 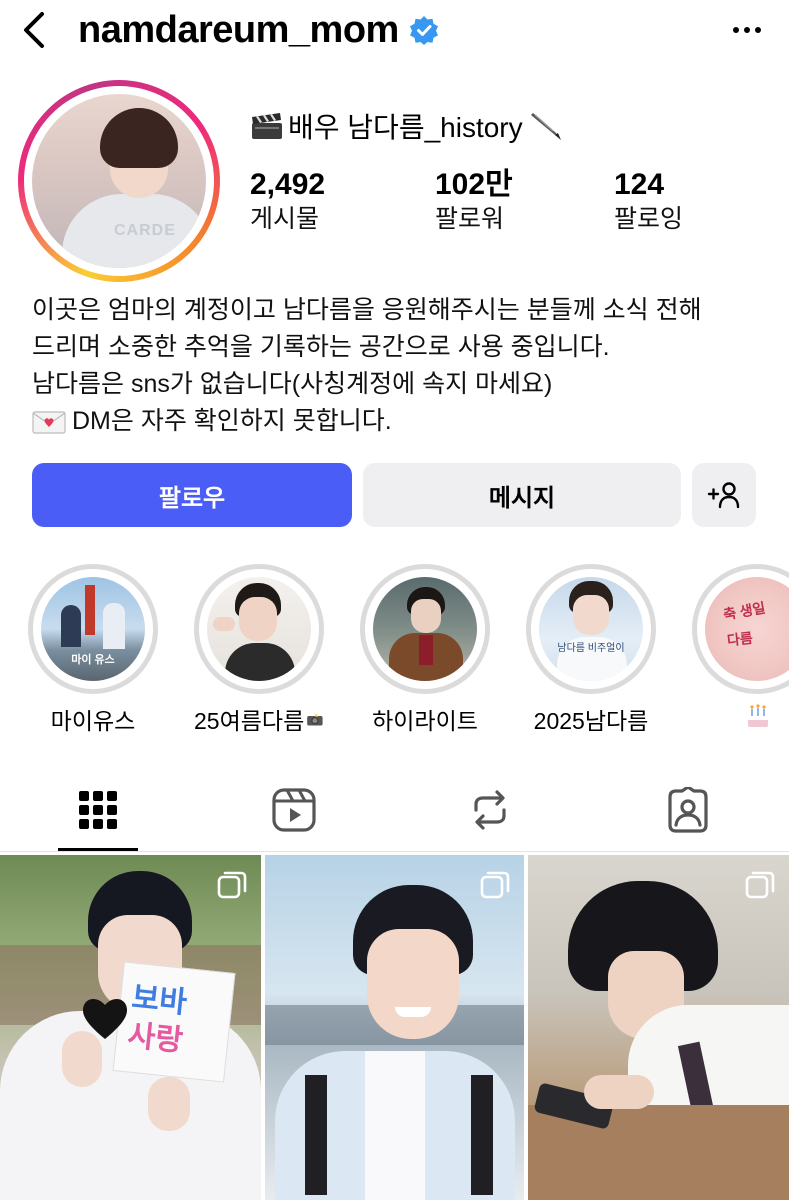 What do you see at coordinates (402, 421) in the screenshot?
I see `bio-line-dm: DM은 자주 확인하지 못합니다.` at bounding box center [402, 421].